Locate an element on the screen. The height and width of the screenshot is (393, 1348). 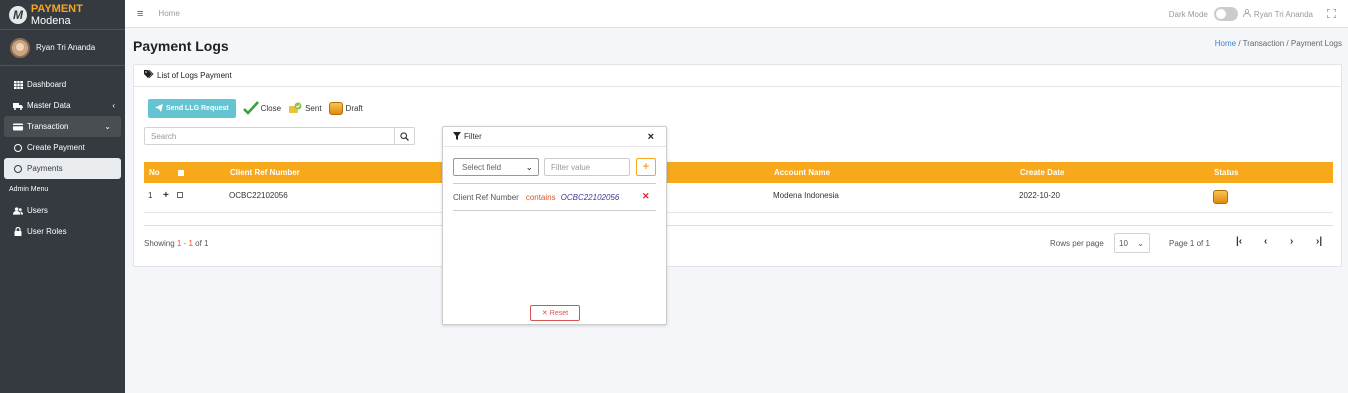
users-icon is located at coordinates (18, 210).